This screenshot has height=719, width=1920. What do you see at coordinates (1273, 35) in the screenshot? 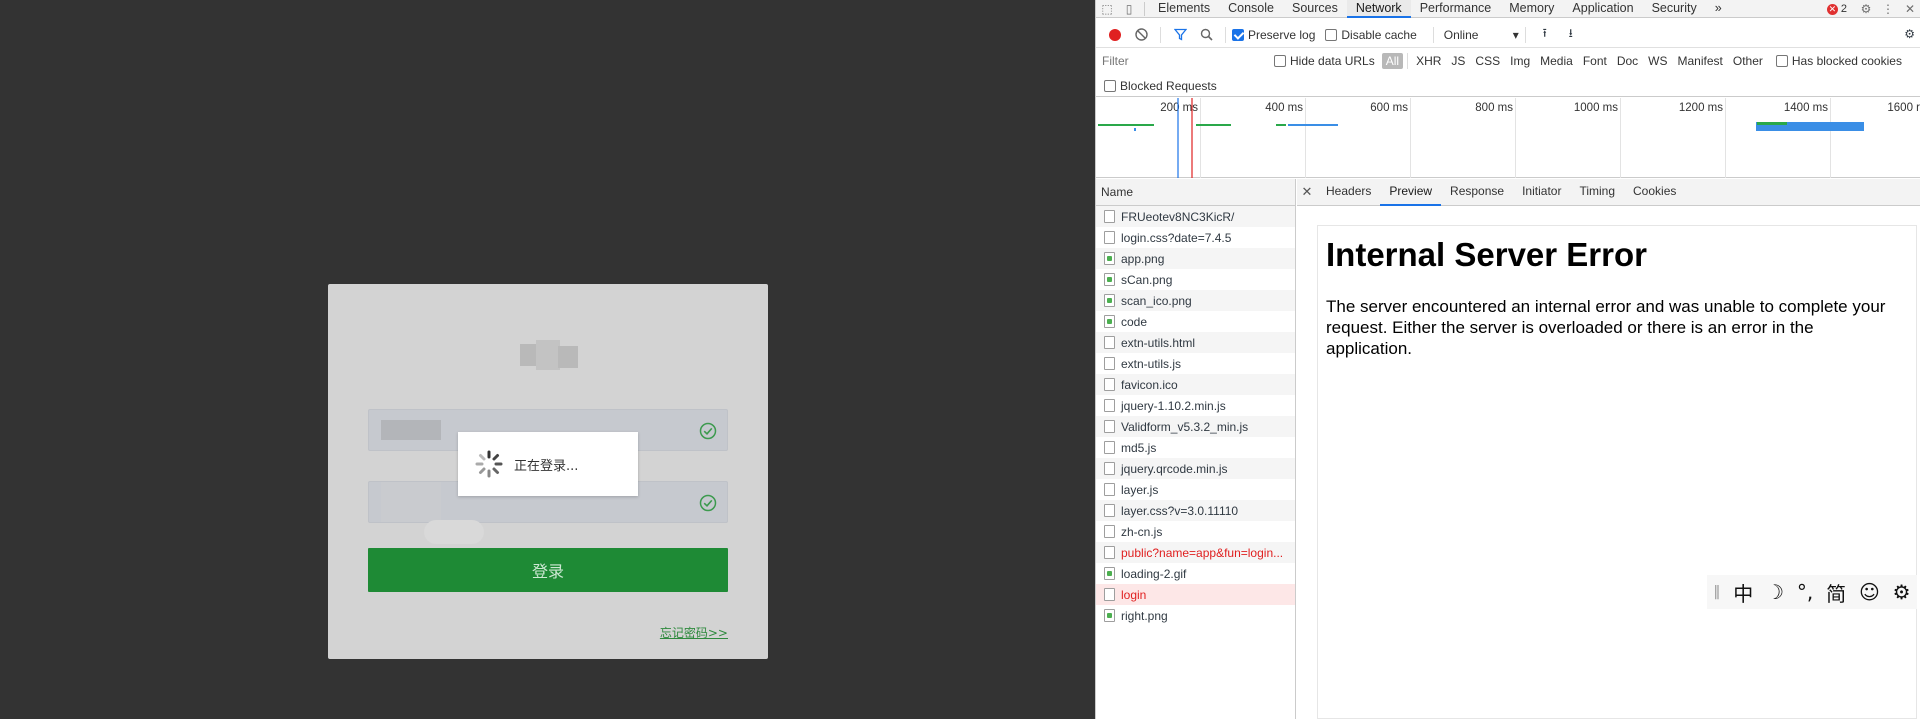
I see `preserve-log-checkbox: Preserve log` at bounding box center [1273, 35].